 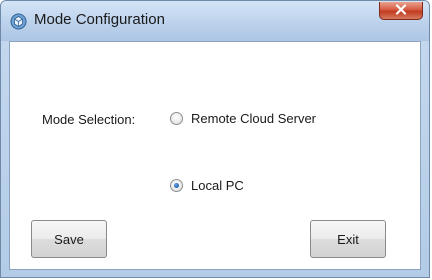 I want to click on radio-selected-dot, so click(x=176, y=185).